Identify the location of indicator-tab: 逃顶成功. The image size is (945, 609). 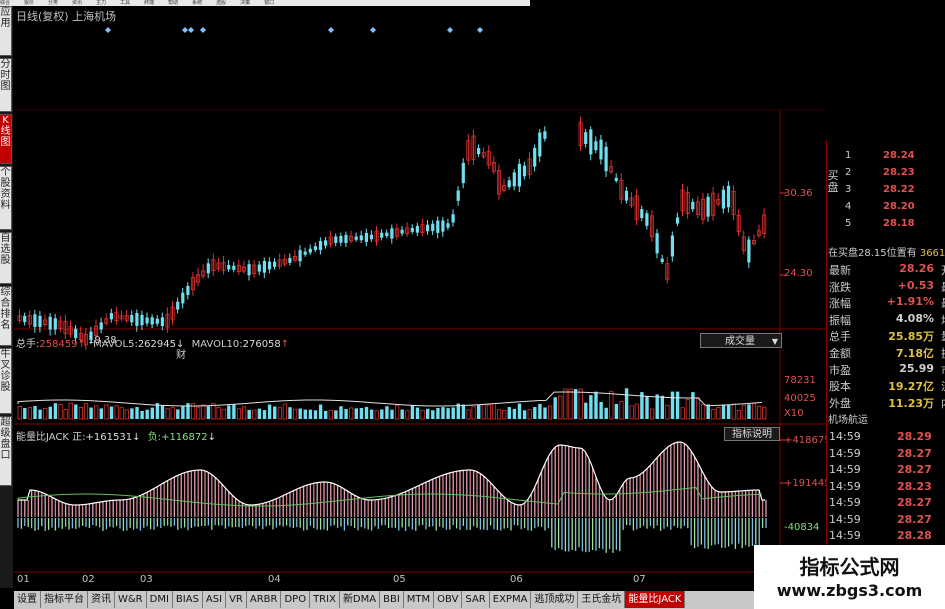
(555, 599).